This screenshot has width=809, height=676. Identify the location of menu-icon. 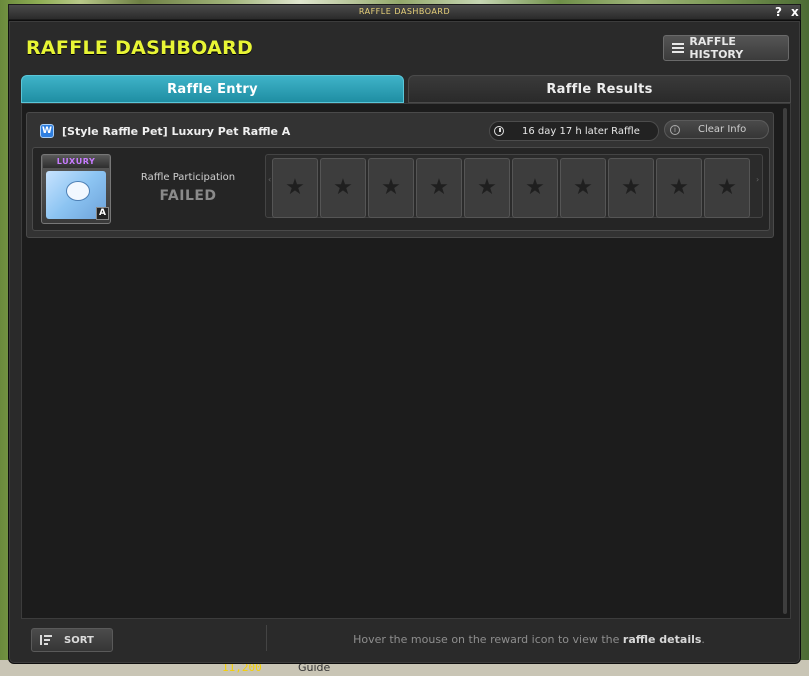
(678, 48).